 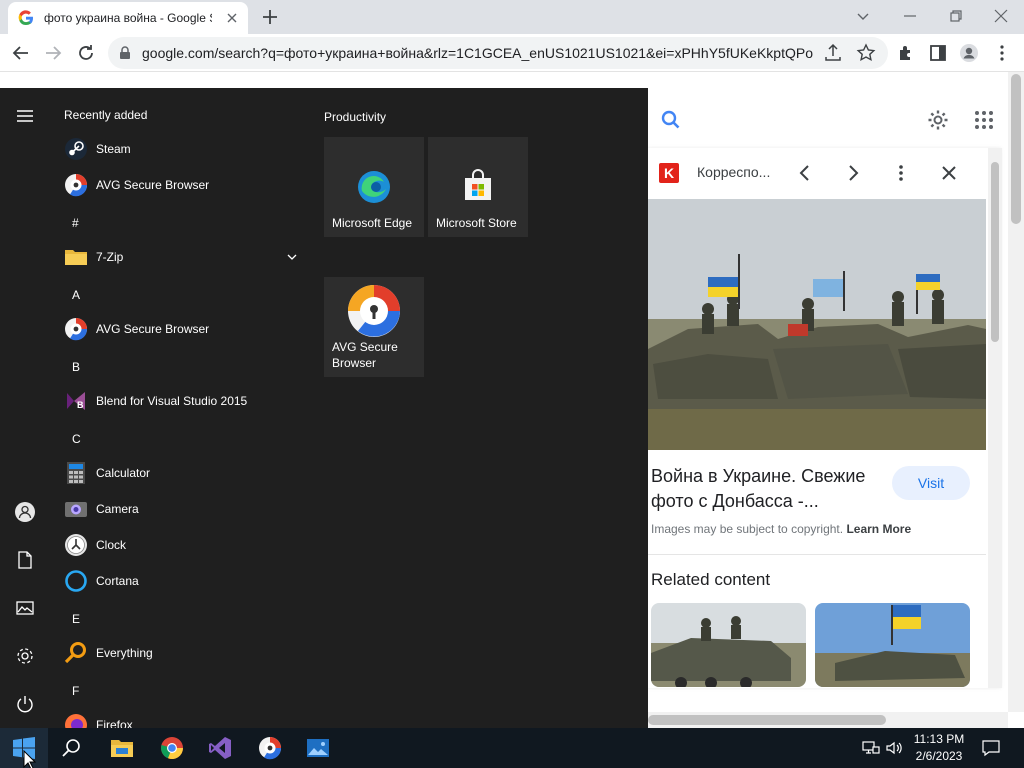 I want to click on app-label: Firefox, so click(x=114, y=723).